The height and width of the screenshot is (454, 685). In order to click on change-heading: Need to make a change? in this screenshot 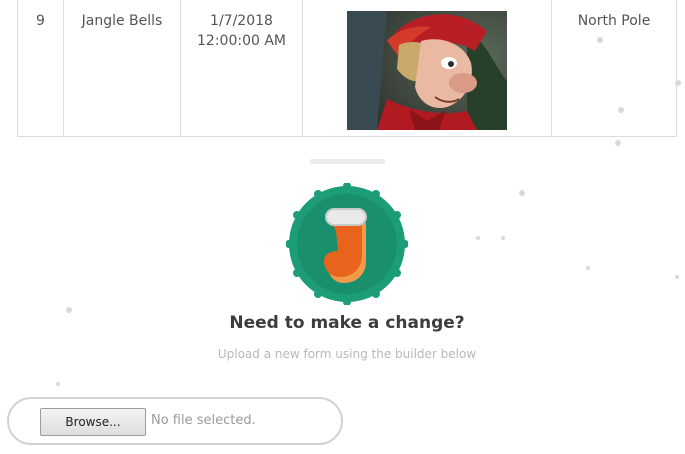, I will do `click(347, 323)`.